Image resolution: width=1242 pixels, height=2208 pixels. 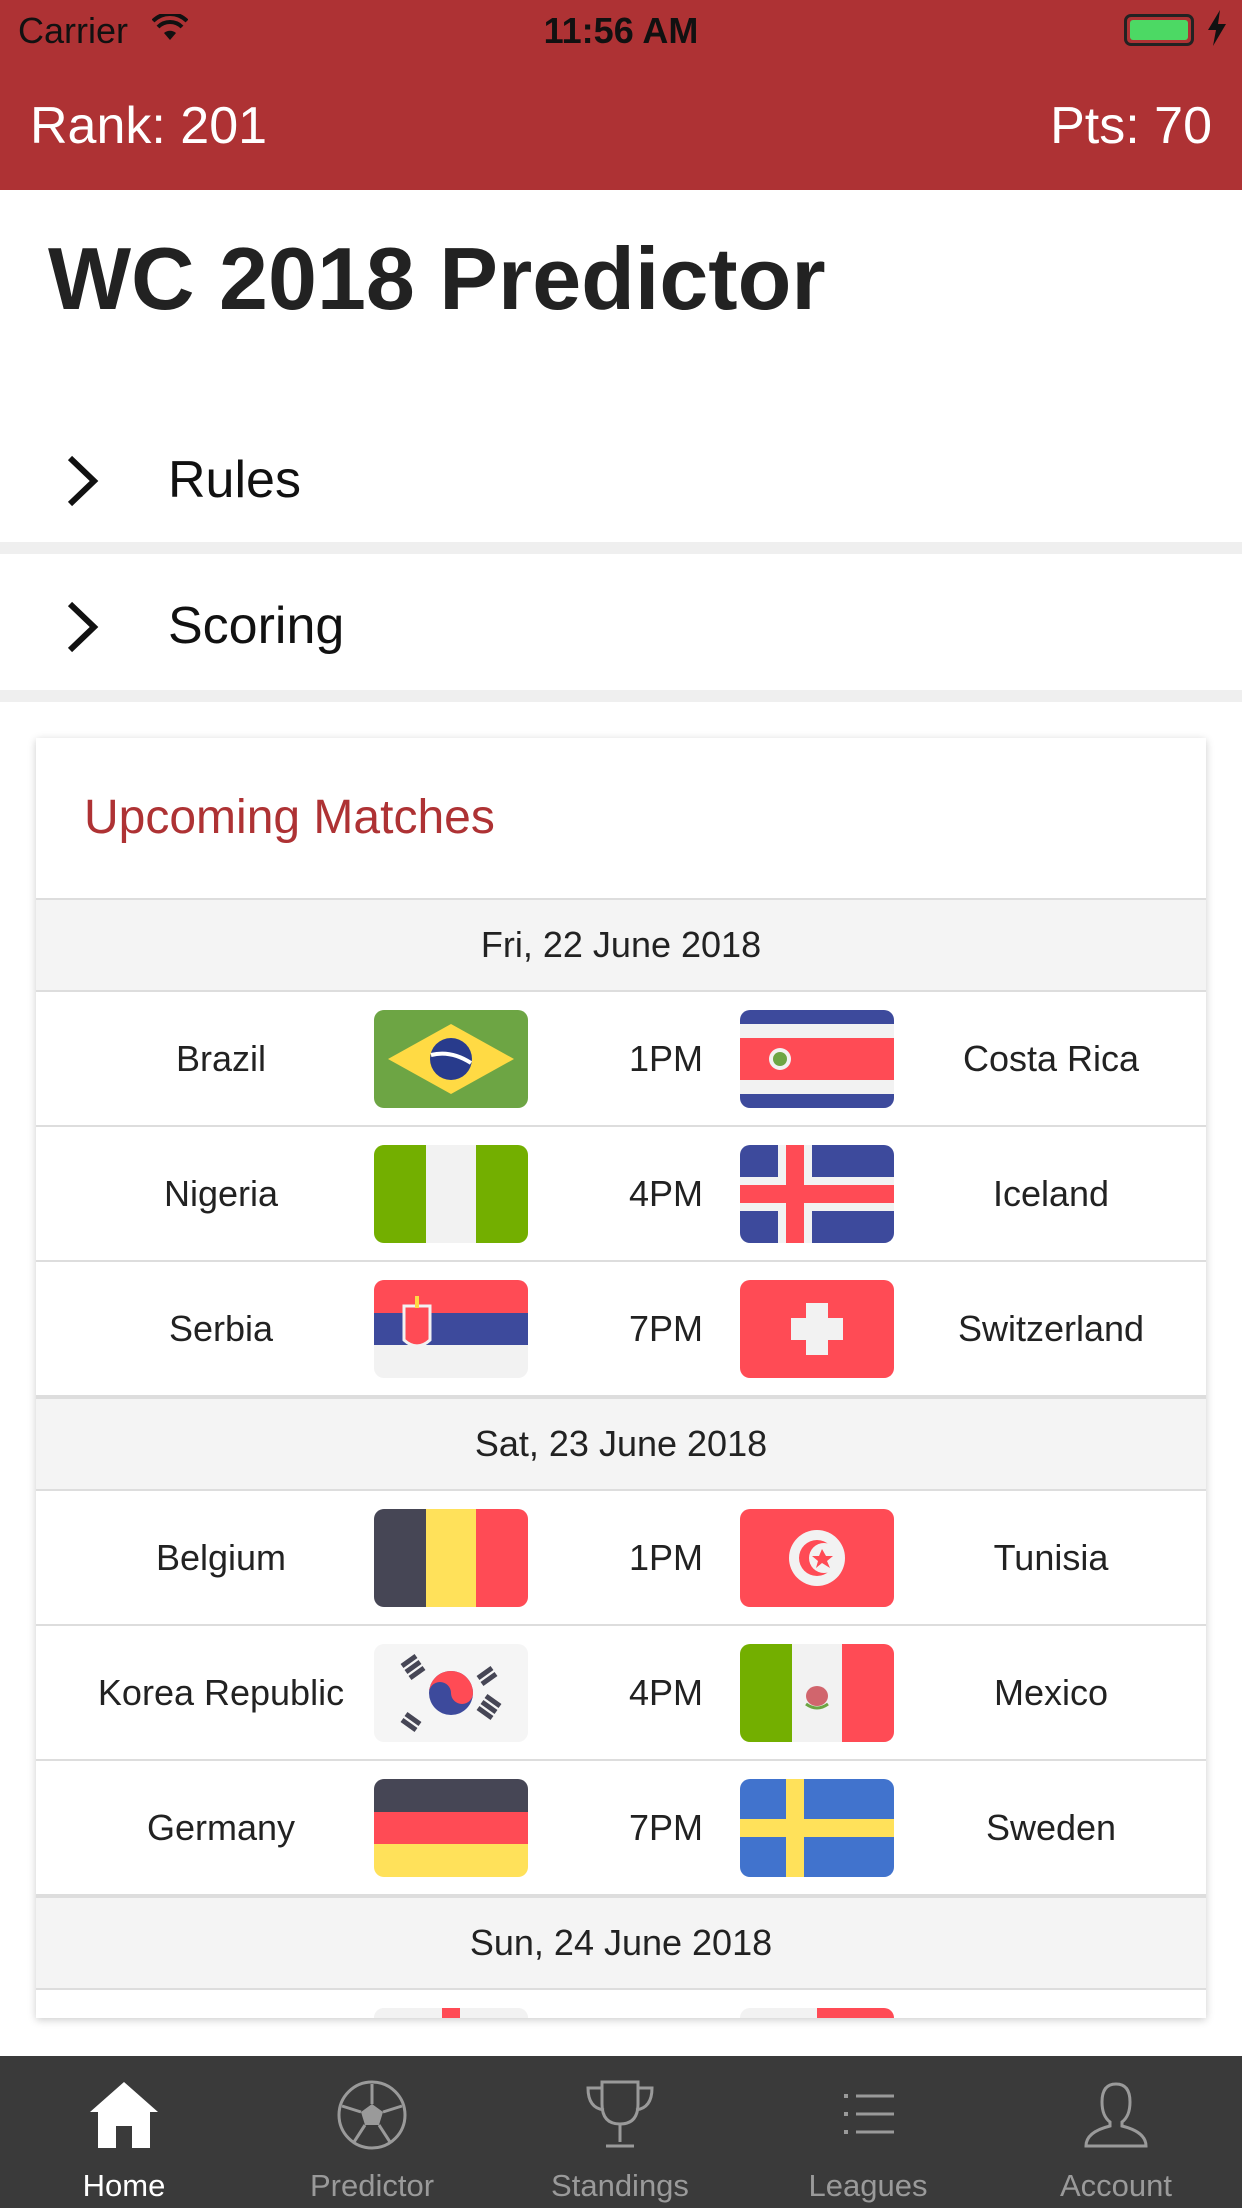 I want to click on home-team: Serbia, so click(x=221, y=1328).